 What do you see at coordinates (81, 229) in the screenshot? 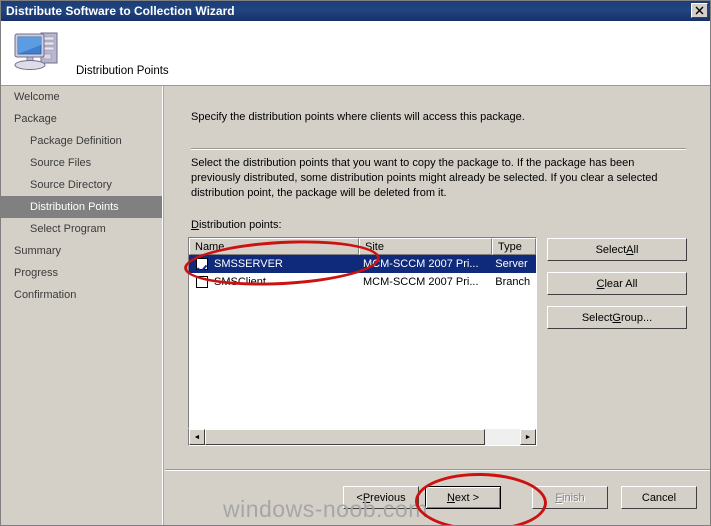
I see `sidebar-item-select-program: Select Program` at bounding box center [81, 229].